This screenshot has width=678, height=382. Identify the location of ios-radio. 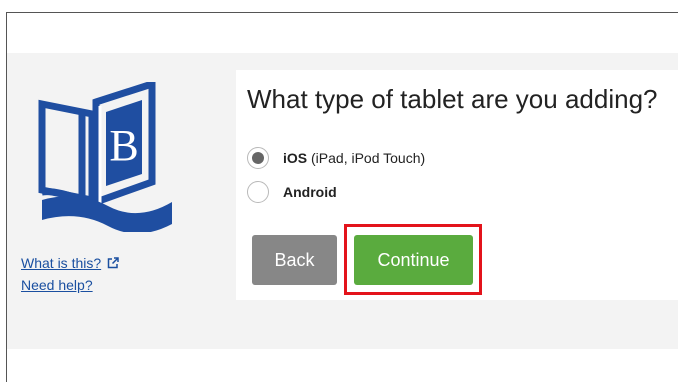
(258, 158).